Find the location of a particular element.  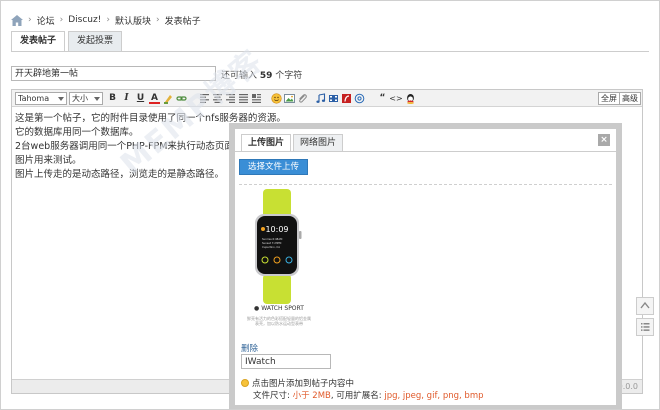

subject-input: 开天辟地第一帖 is located at coordinates (113, 73).